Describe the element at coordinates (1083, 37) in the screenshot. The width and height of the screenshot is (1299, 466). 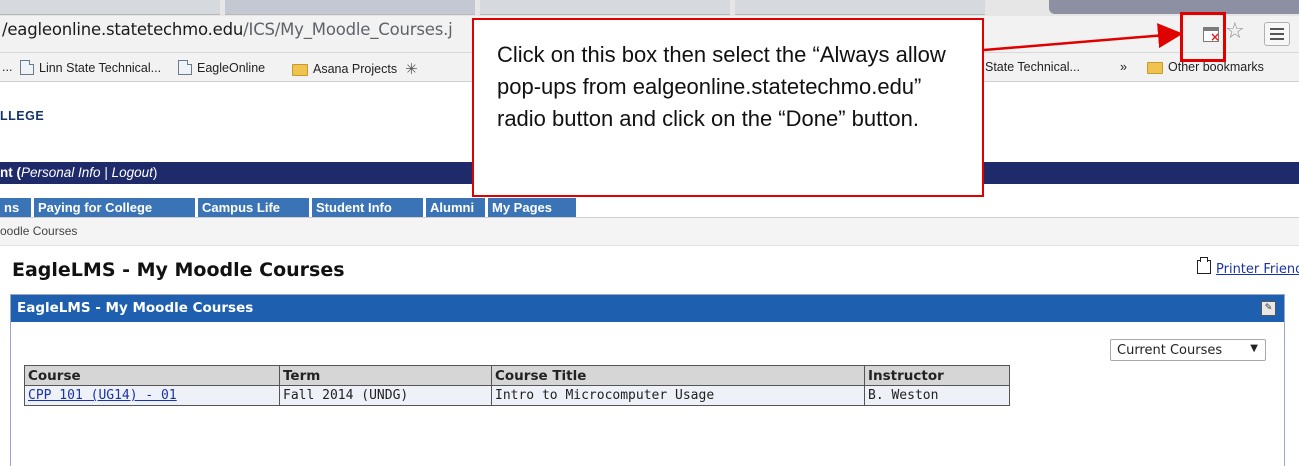
I see `annotation-arrow` at that location.